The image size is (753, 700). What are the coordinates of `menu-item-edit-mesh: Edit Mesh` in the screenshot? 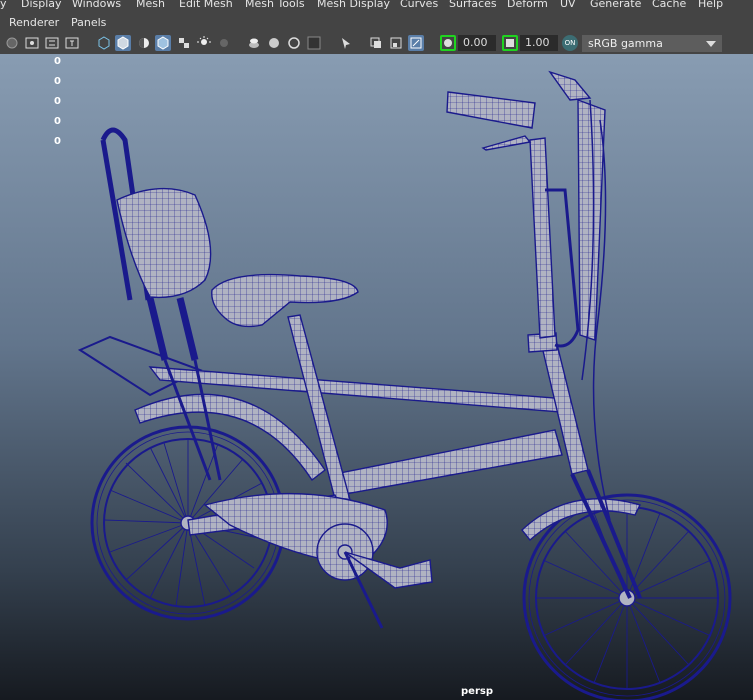 It's located at (206, 5).